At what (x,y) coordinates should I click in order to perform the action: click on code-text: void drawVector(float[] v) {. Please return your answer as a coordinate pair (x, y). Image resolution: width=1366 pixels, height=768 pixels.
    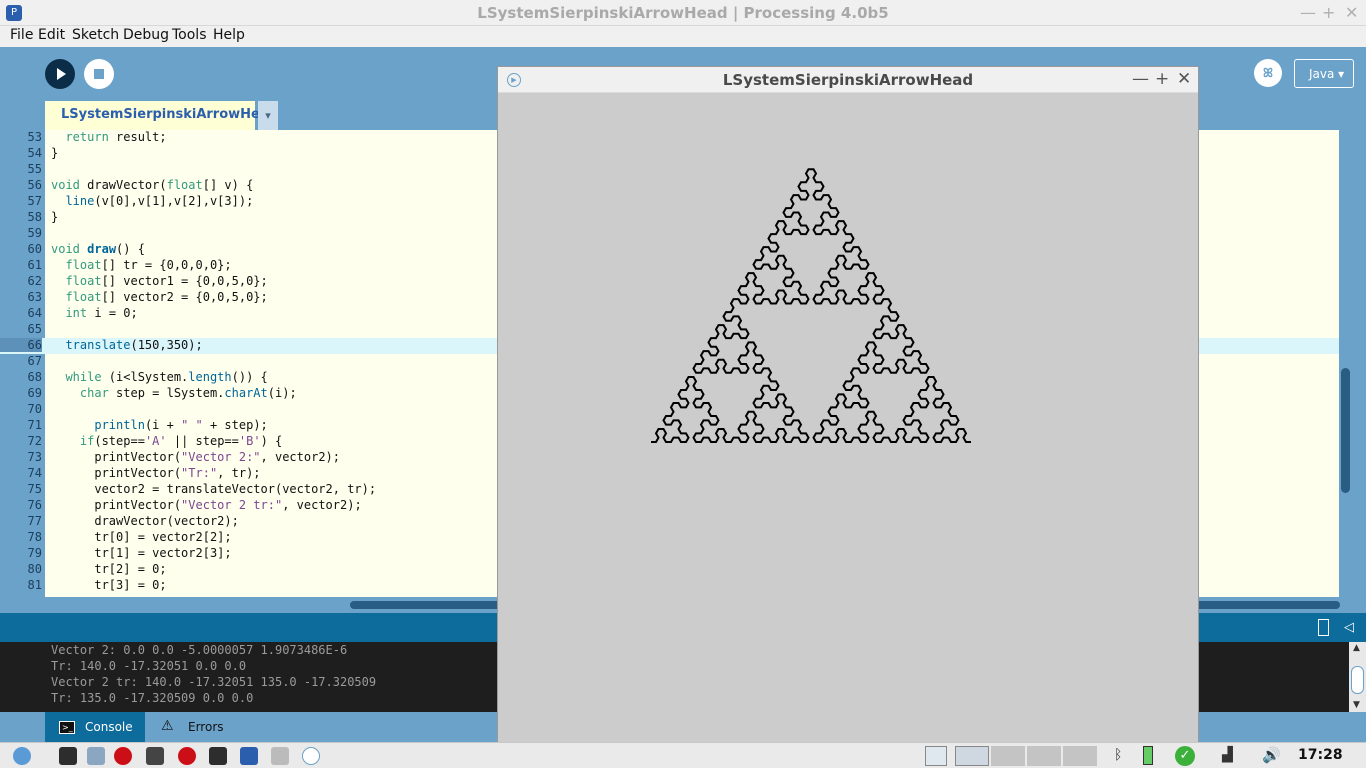
    Looking at the image, I should click on (152, 185).